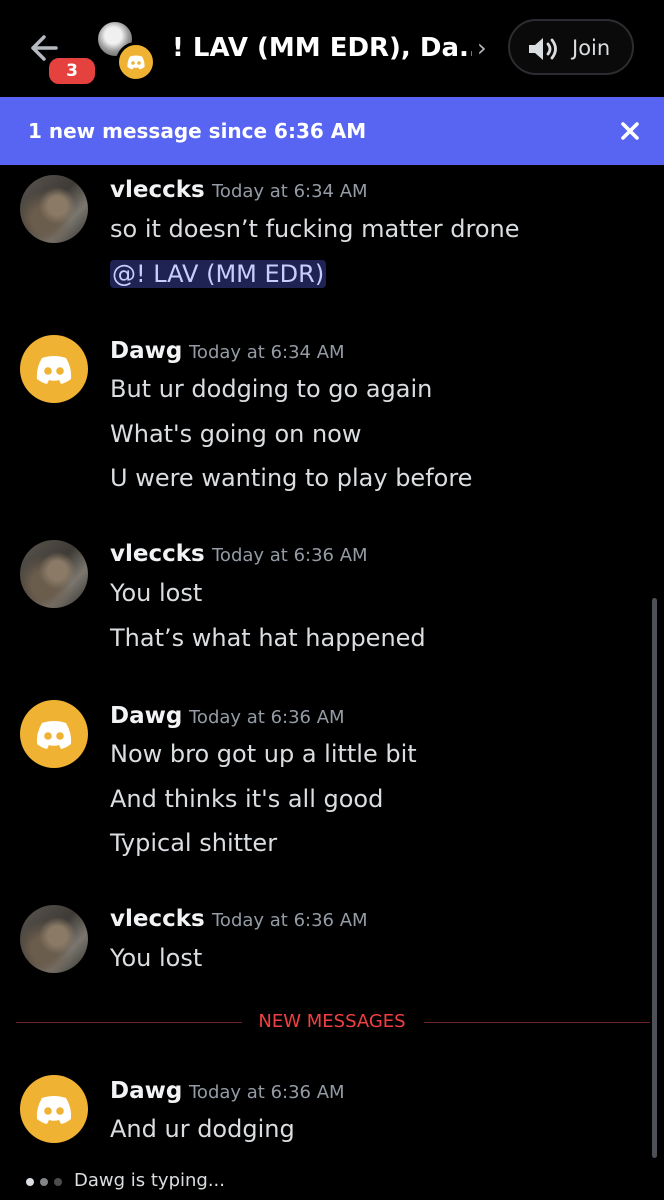  I want to click on chevron-right-icon: ›, so click(482, 48).